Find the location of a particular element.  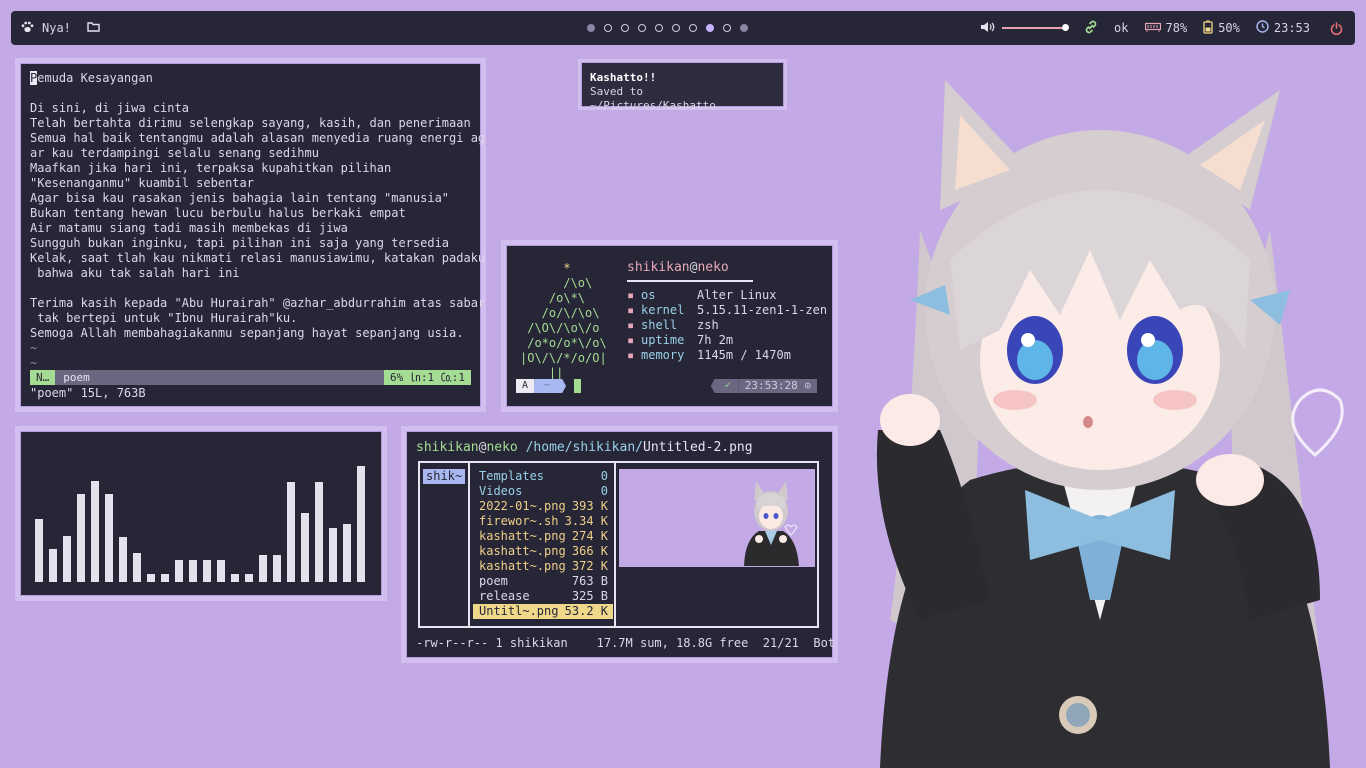

file-row: kashatt~.png 372 K is located at coordinates (543, 566).